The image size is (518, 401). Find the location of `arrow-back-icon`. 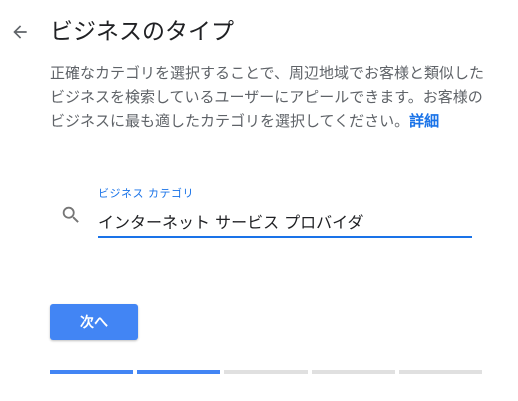

arrow-back-icon is located at coordinates (20, 32).